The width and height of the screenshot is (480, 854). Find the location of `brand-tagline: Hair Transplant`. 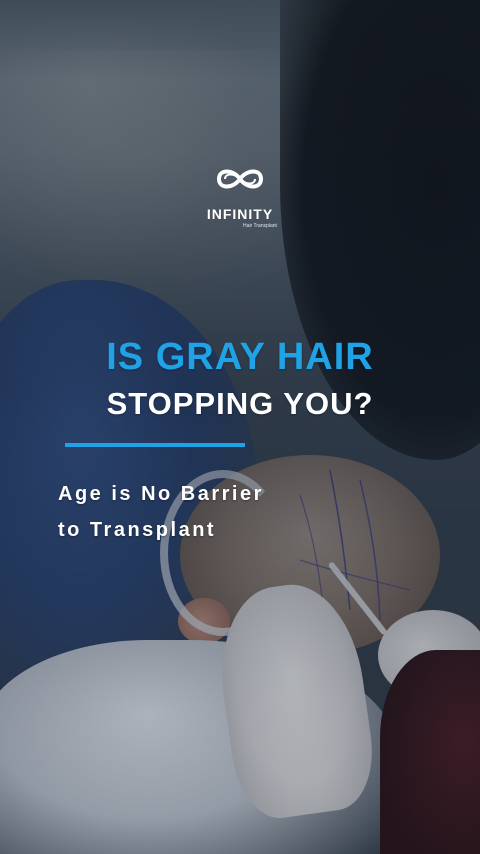

brand-tagline: Hair Transplant is located at coordinates (260, 226).